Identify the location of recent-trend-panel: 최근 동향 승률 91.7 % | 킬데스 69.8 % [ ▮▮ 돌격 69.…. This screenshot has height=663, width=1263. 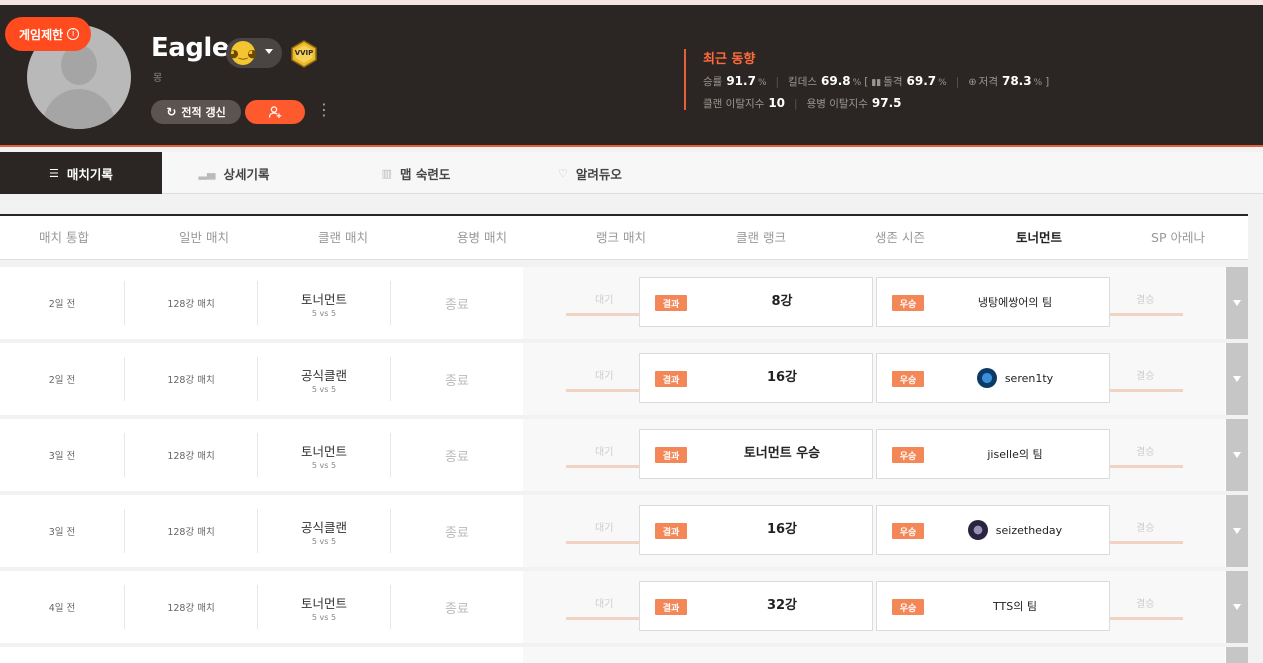
(868, 79).